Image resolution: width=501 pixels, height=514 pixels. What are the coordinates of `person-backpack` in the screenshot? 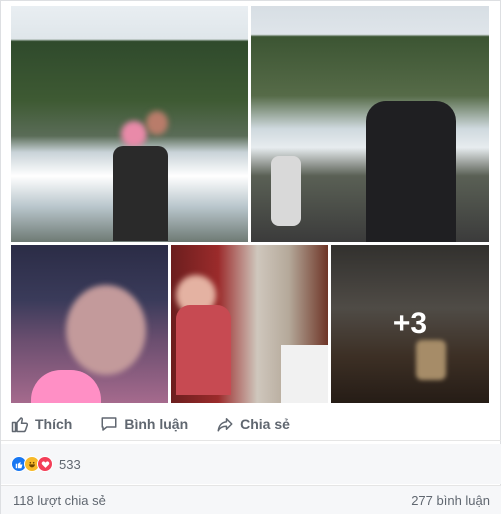 It's located at (411, 171).